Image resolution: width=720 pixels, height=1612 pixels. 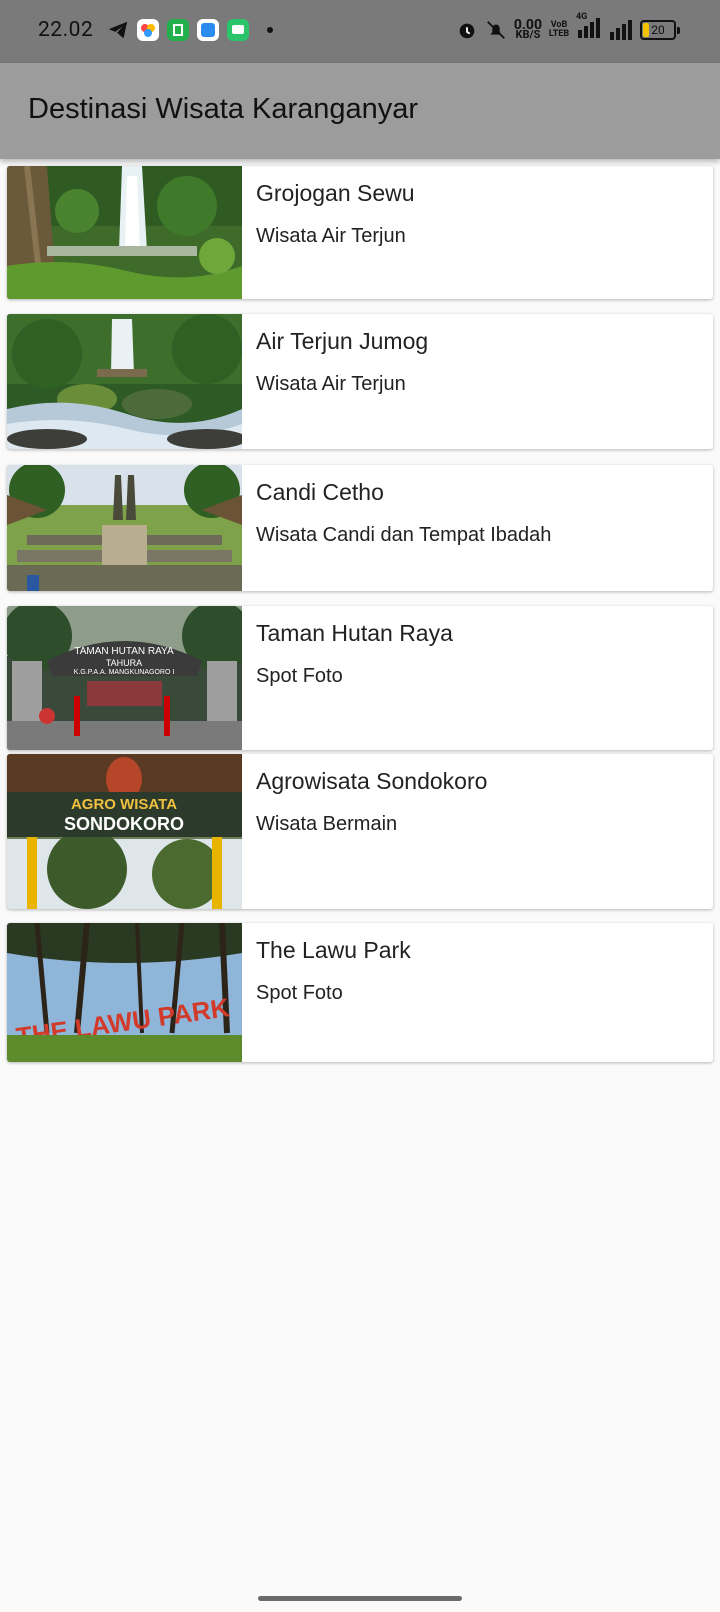 I want to click on alarm-icon, so click(x=467, y=31).